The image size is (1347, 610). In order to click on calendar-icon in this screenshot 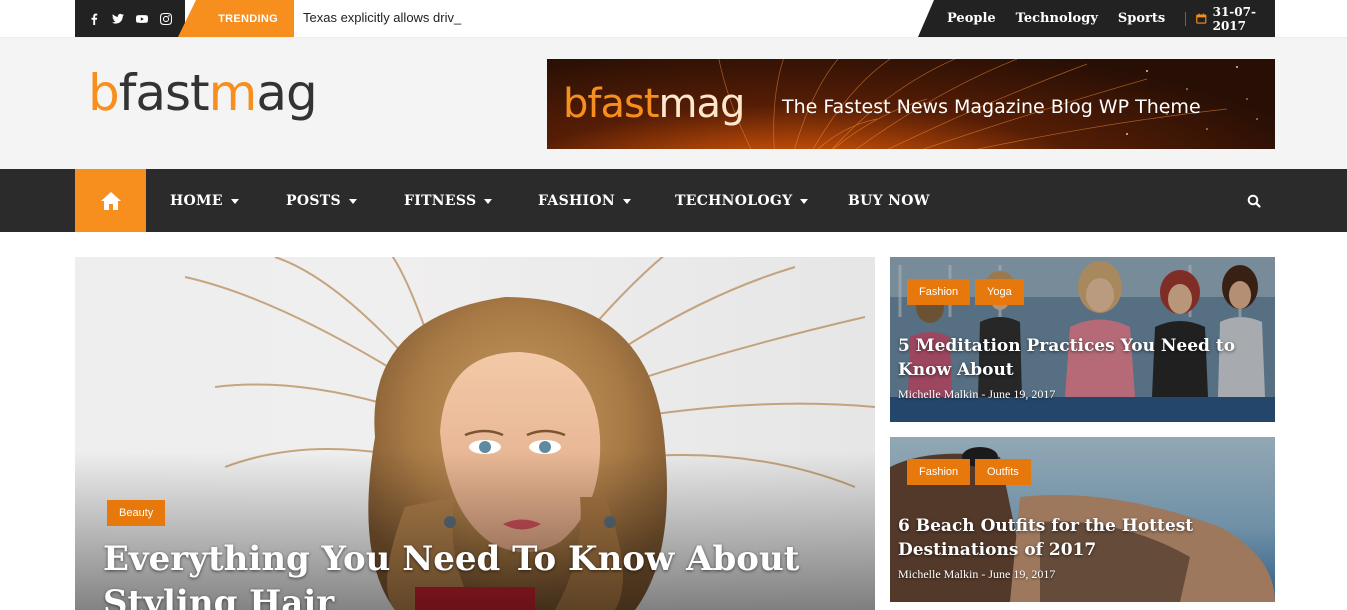, I will do `click(1201, 18)`.